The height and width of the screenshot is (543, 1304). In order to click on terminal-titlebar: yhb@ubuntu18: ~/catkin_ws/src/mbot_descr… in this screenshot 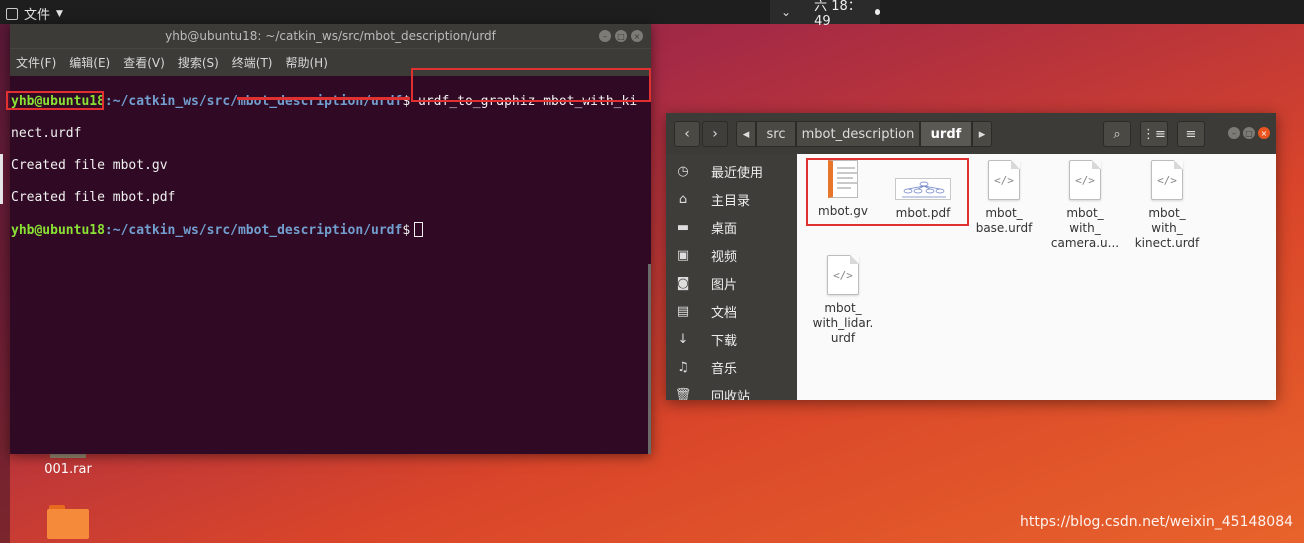, I will do `click(330, 36)`.